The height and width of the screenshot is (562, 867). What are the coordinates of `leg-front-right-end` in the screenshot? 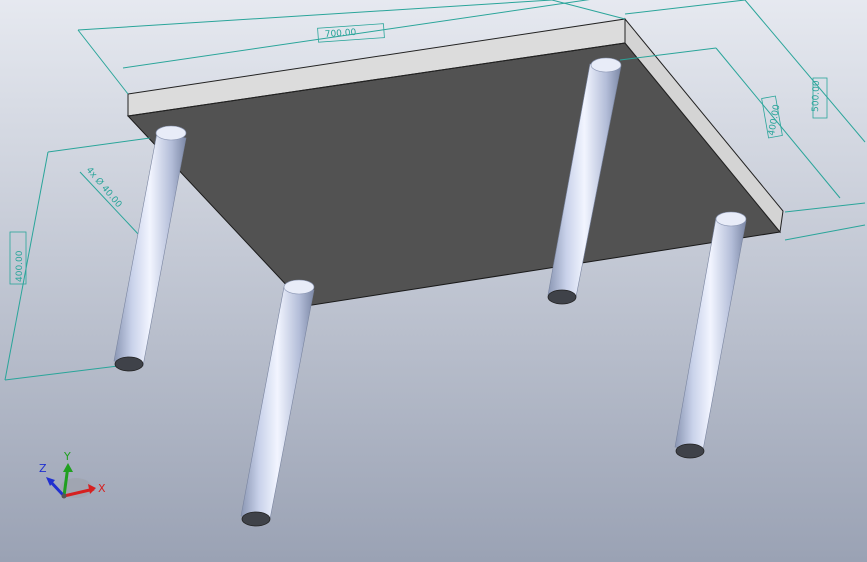 It's located at (690, 451).